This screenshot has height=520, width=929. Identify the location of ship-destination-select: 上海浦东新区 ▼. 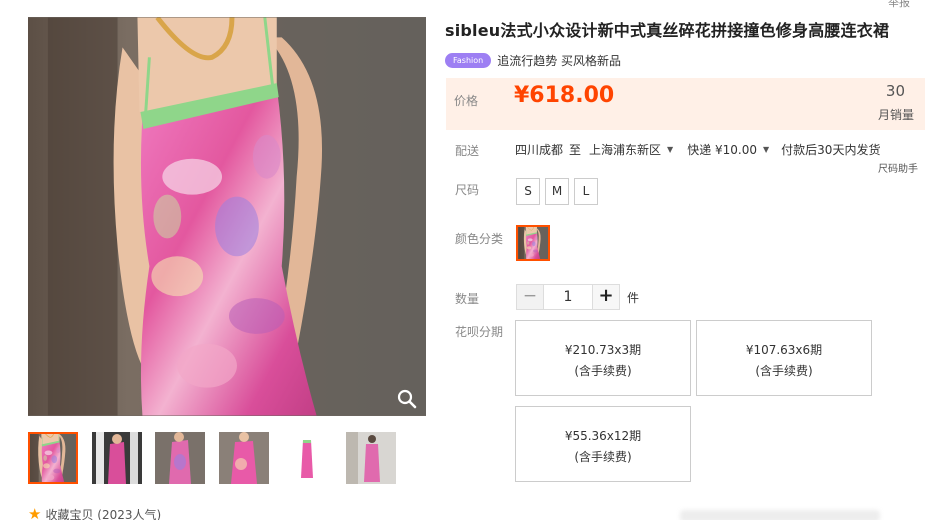
(631, 149).